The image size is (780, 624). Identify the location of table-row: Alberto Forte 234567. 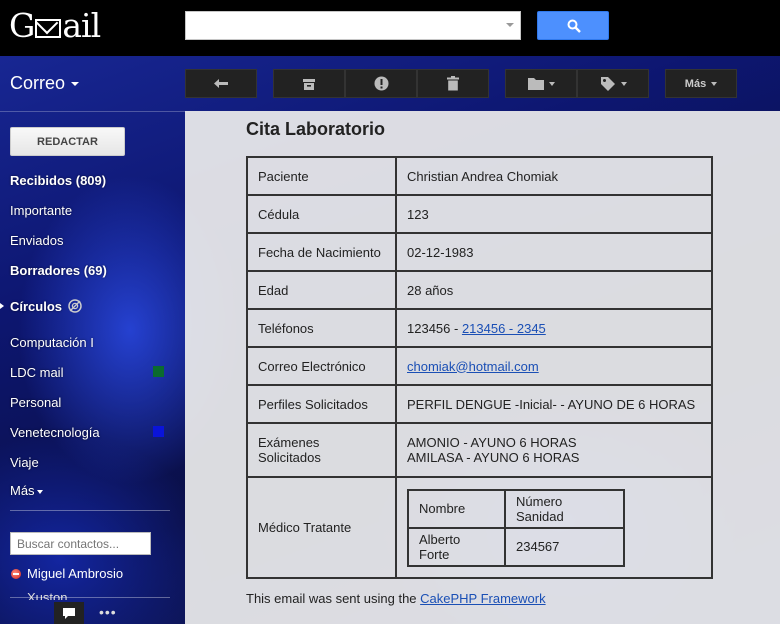
(516, 546).